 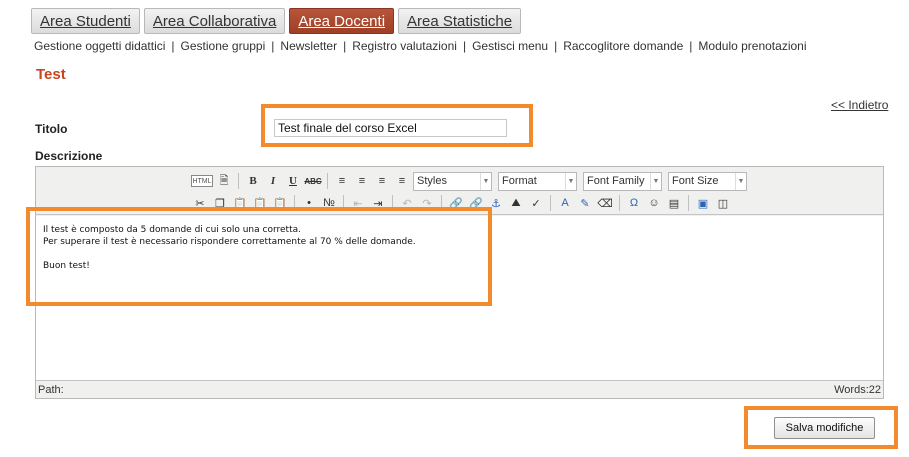 What do you see at coordinates (293, 181) in the screenshot?
I see `underline-button: U` at bounding box center [293, 181].